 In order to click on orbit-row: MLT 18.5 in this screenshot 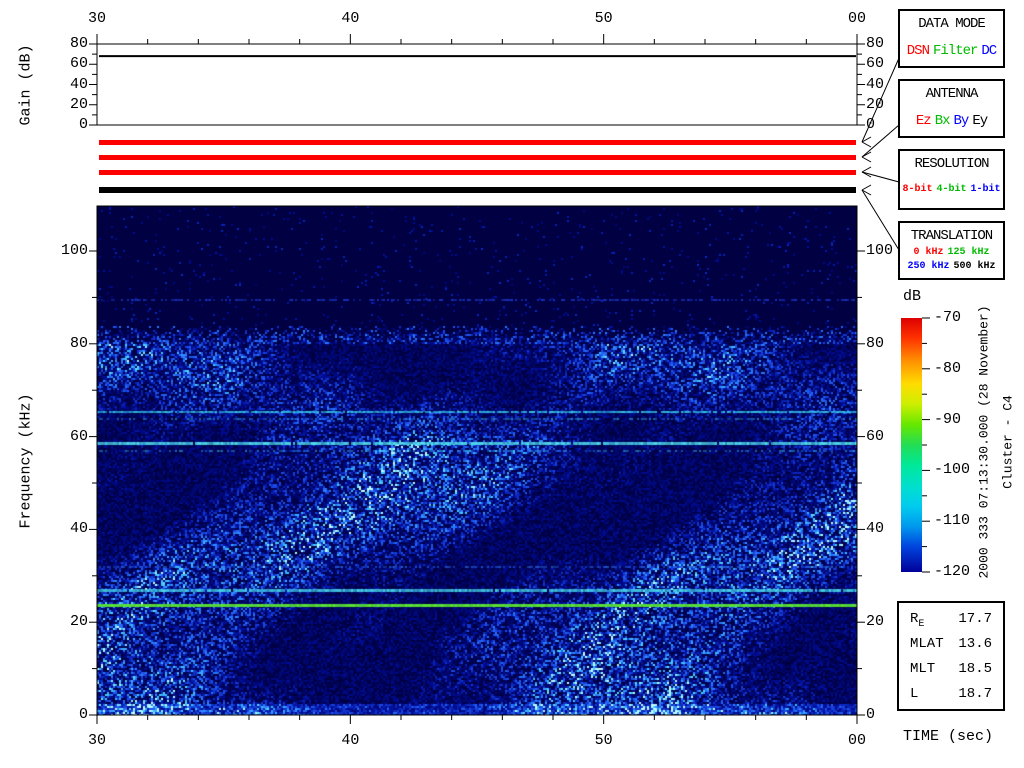, I will do `click(951, 669)`.